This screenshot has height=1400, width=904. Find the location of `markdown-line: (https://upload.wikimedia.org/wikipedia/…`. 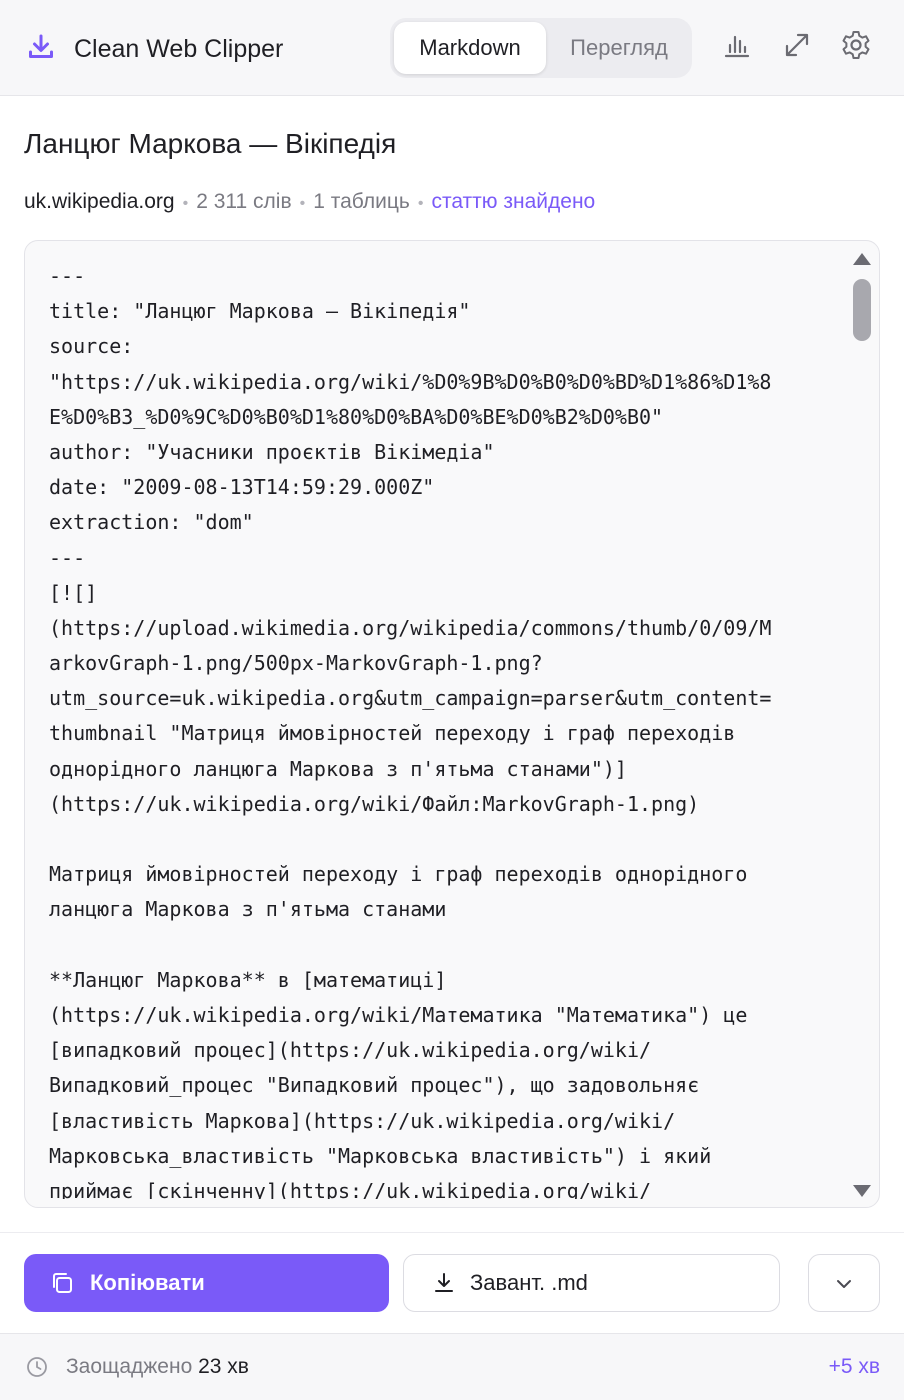

markdown-line: (https://upload.wikimedia.org/wikipedia/… is located at coordinates (410, 627).